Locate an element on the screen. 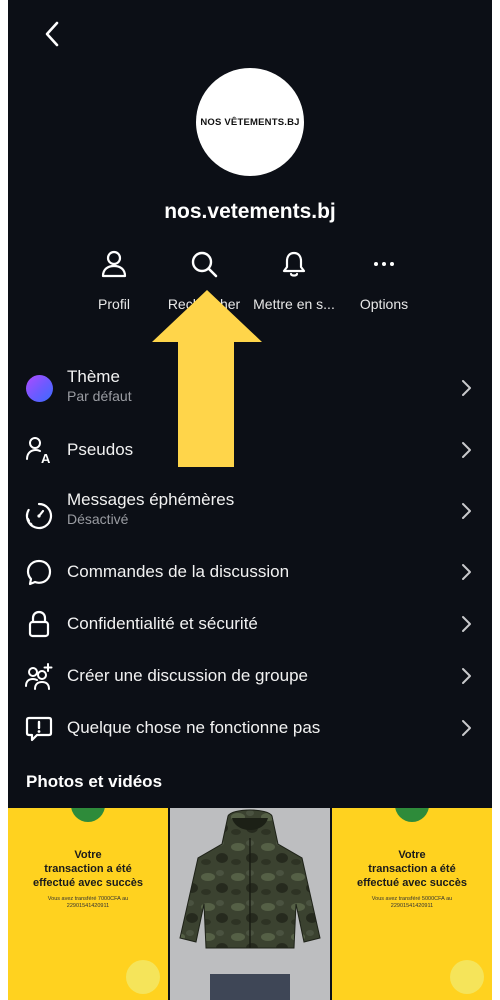 The width and height of the screenshot is (500, 1000). disappearing-messages-row: Messages éphémères Désactivé is located at coordinates (250, 514).